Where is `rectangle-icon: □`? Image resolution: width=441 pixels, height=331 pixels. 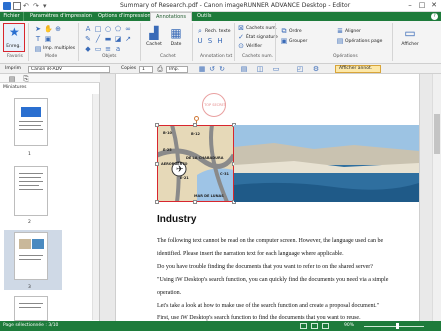
rectangle-icon: □ is located at coordinates (98, 29).